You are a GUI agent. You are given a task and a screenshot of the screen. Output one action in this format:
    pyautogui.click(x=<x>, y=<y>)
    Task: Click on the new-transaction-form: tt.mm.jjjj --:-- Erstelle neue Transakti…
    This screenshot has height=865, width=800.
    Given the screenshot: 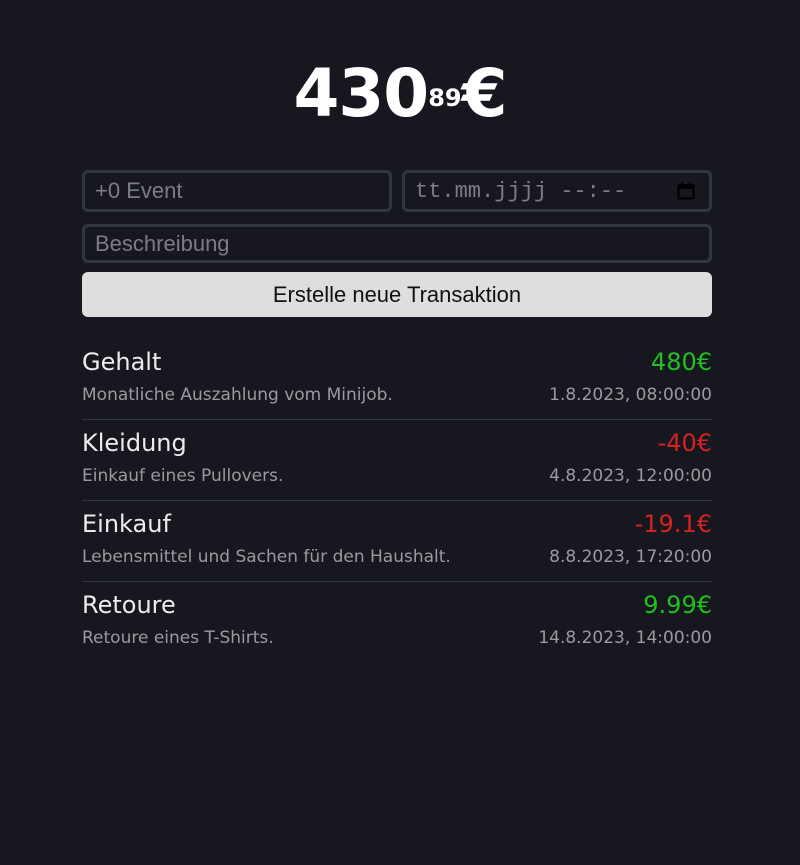 What is the action you would take?
    pyautogui.click(x=397, y=243)
    